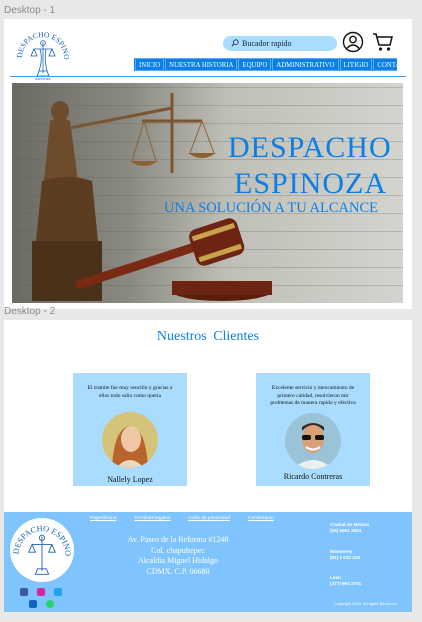  I want to click on office-phone: (477) 964 2741, so click(346, 583).